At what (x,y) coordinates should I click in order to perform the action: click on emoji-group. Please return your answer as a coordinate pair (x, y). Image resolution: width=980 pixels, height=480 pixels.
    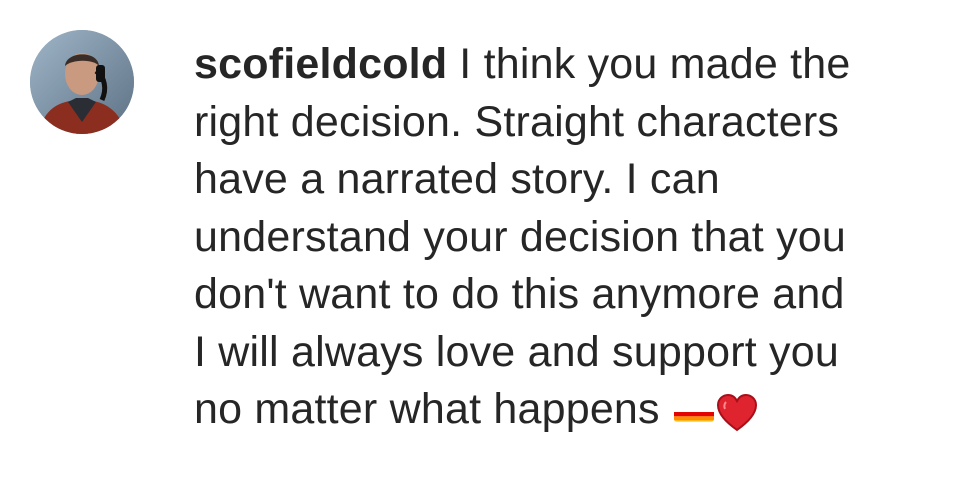
    Looking at the image, I should click on (715, 410).